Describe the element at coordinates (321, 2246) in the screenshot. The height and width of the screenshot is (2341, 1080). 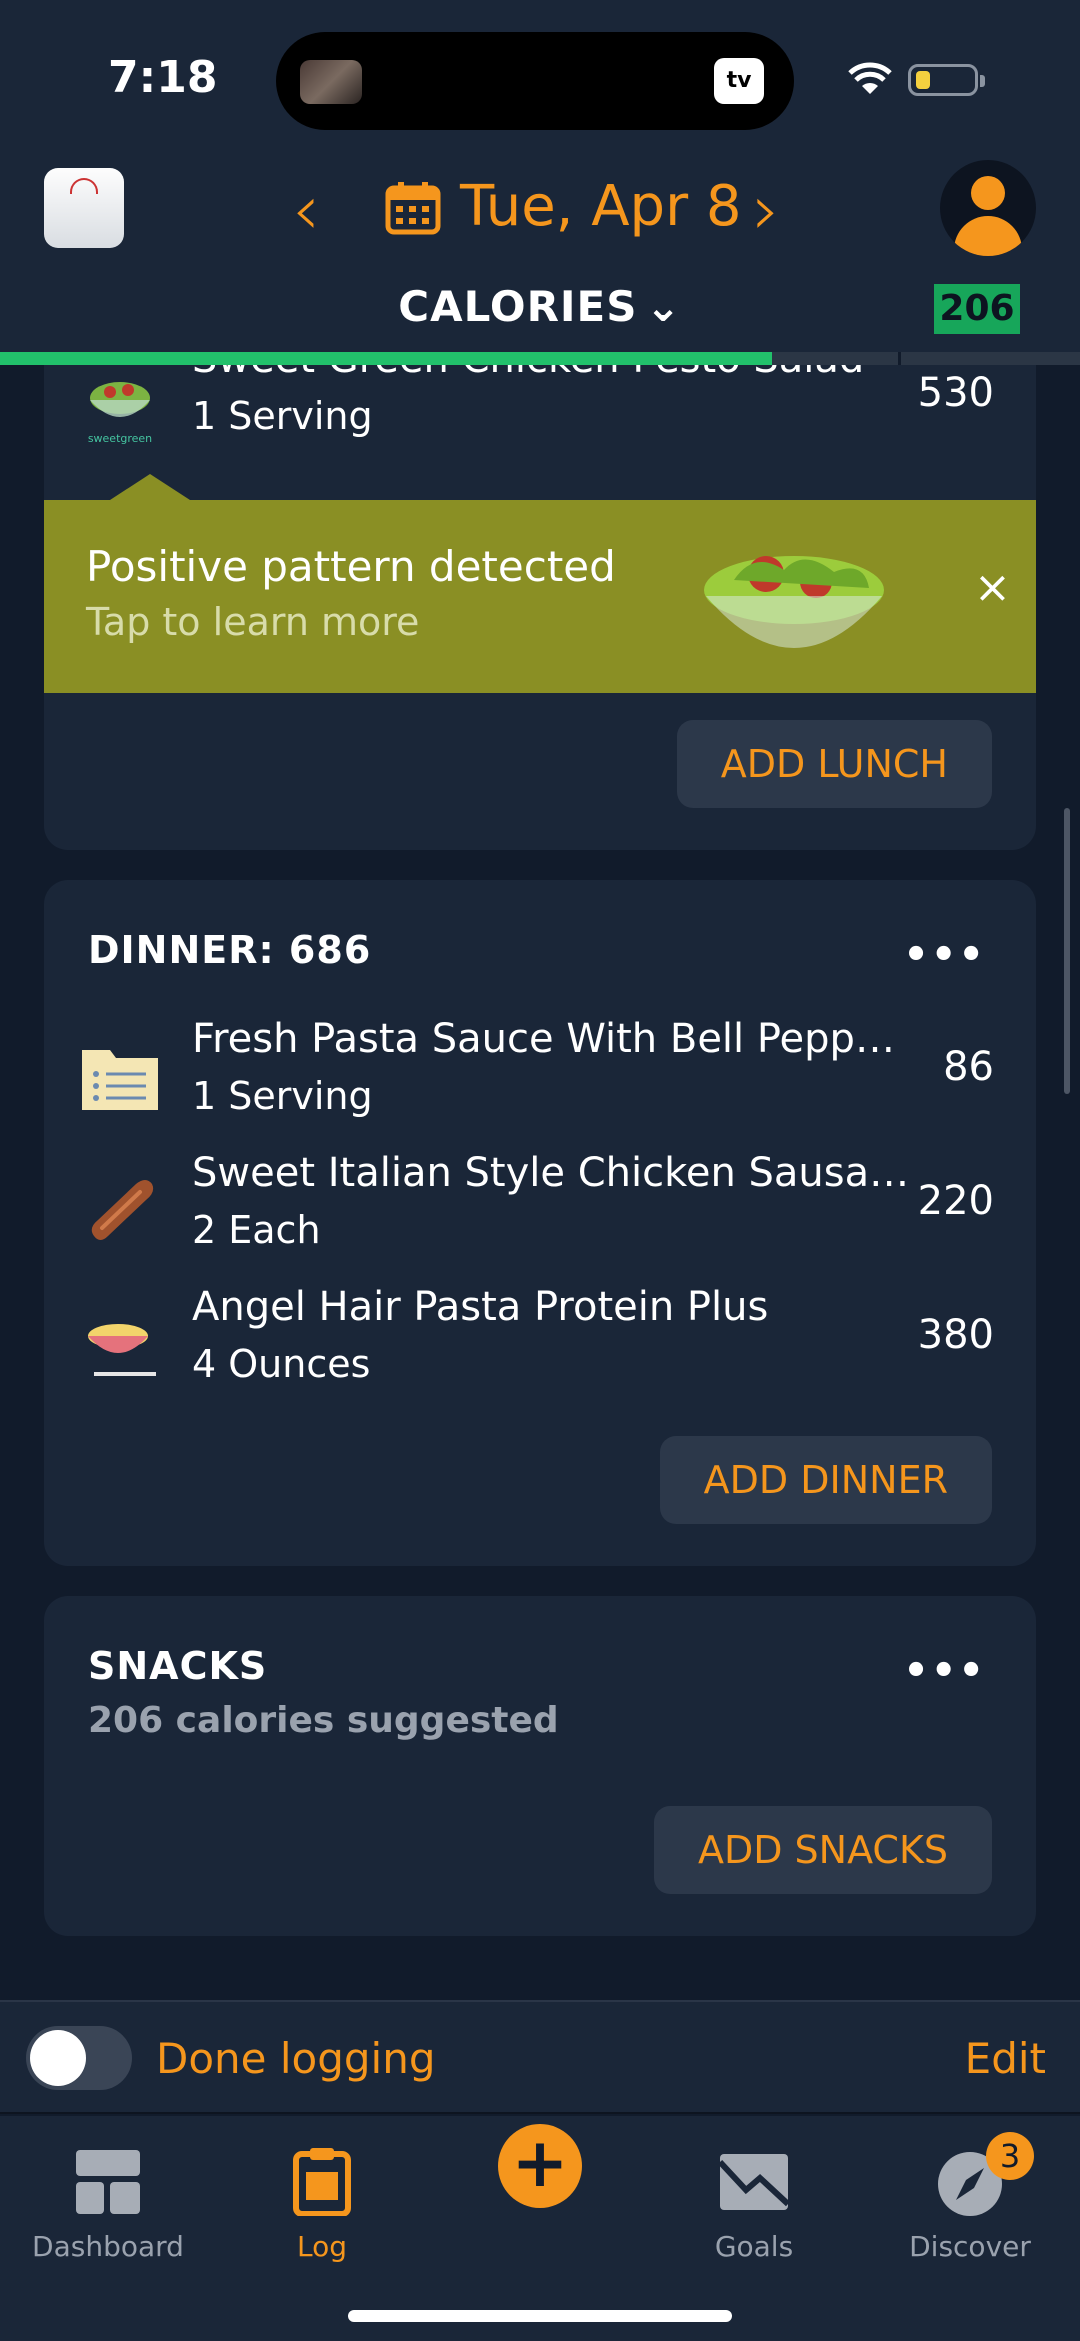
I see `tab-label: Log` at that location.